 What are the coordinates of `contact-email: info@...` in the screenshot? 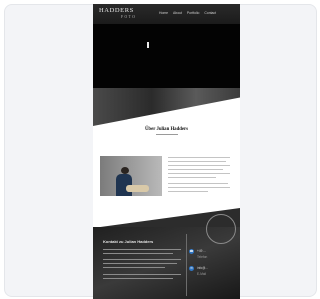 It's located at (202, 268).